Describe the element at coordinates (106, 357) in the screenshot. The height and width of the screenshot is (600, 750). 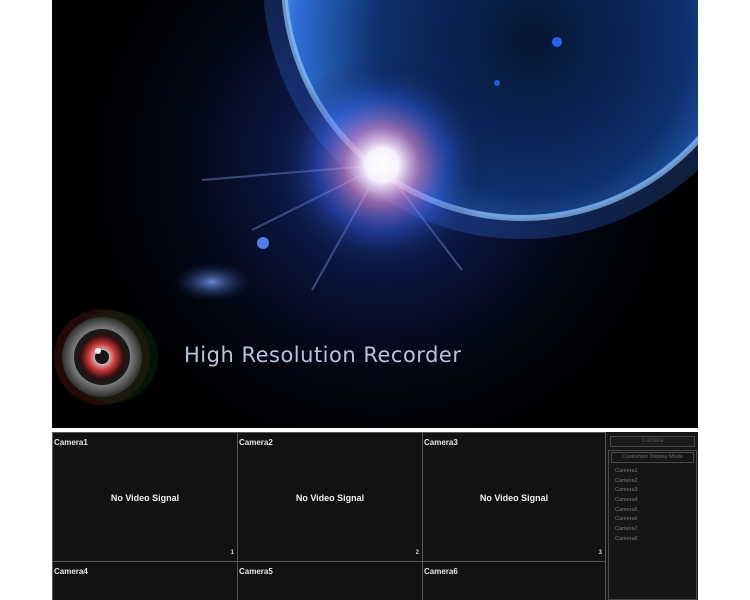
I see `camera-lens-logo` at that location.